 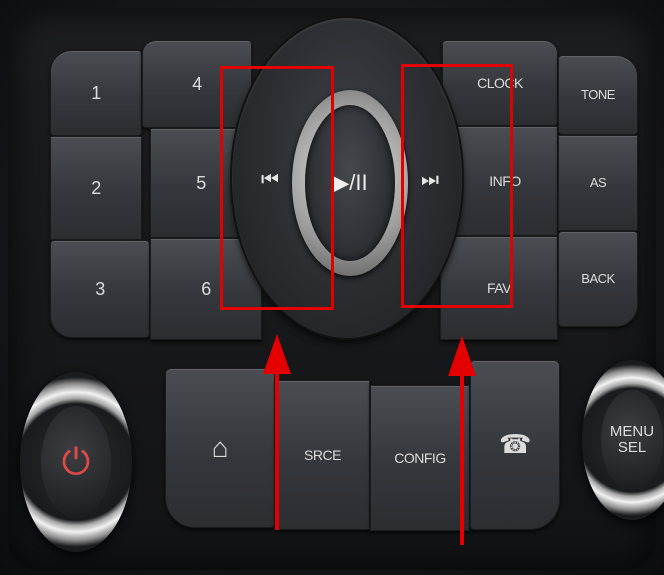 I want to click on seek-previous-button: ⏮, so click(x=270, y=180).